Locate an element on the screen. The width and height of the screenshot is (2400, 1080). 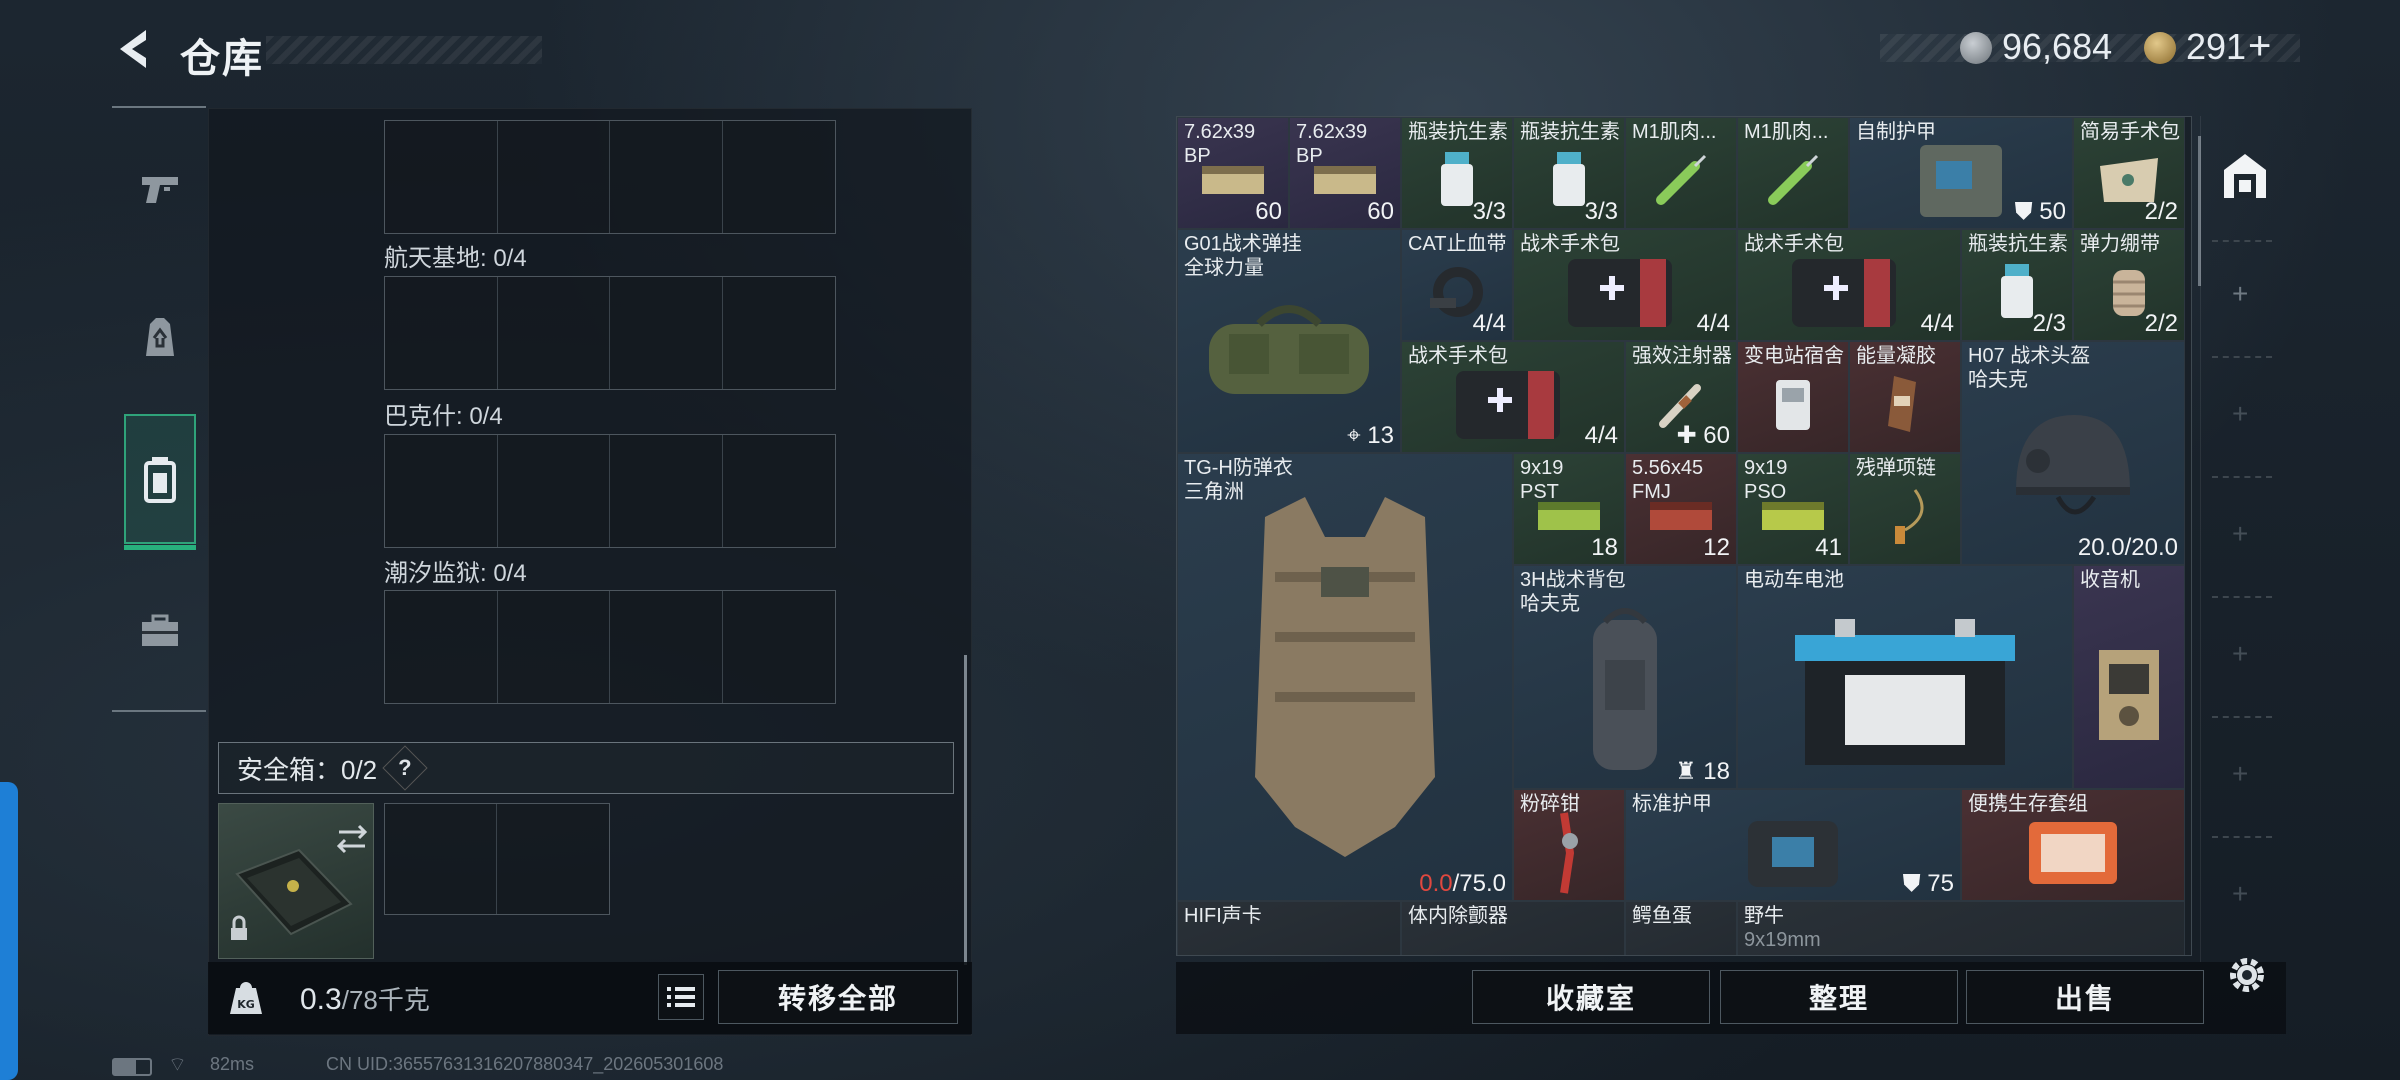
item-count: 60 is located at coordinates (1380, 211).